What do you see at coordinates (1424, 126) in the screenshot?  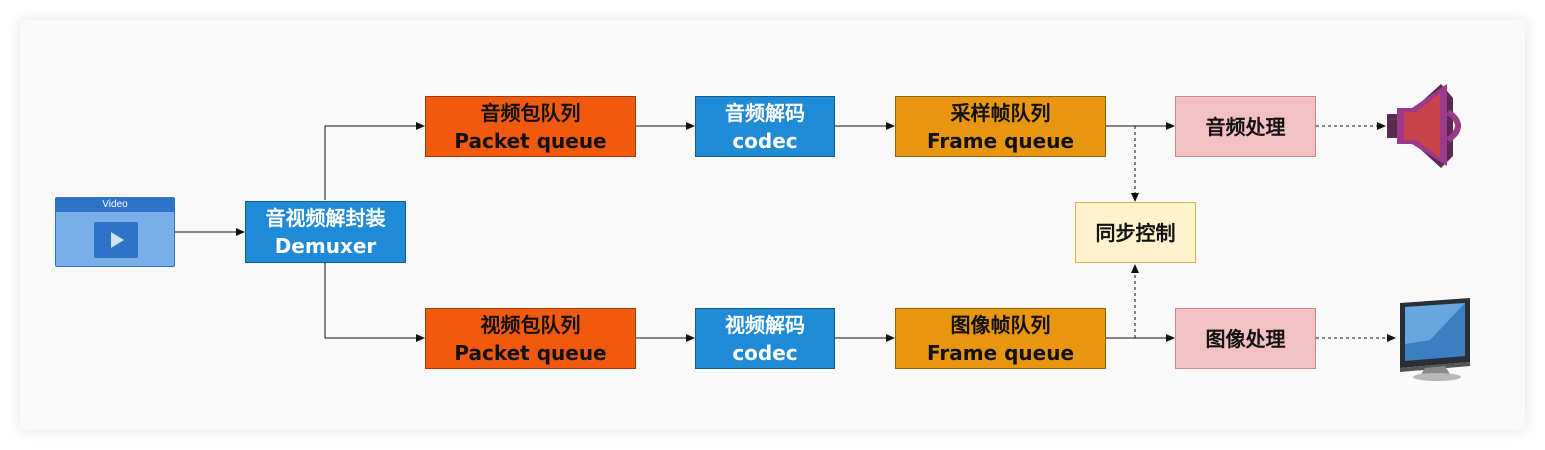 I see `speaker-icon` at bounding box center [1424, 126].